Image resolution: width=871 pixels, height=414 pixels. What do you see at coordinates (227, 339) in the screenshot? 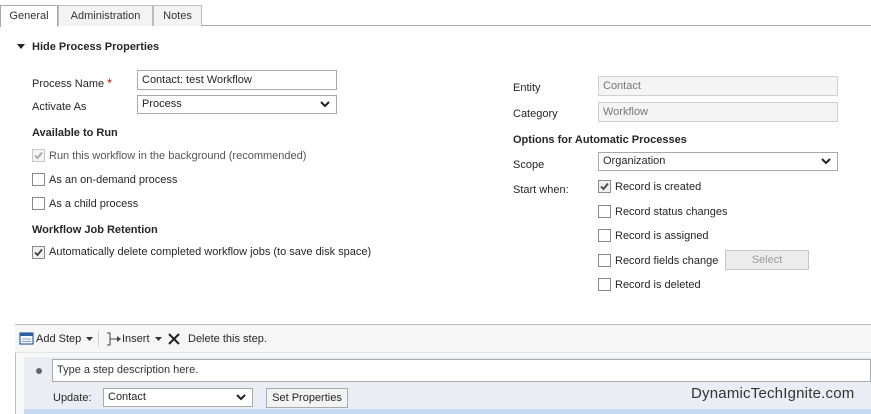
I see `delete-step-button: Delete this step.` at bounding box center [227, 339].